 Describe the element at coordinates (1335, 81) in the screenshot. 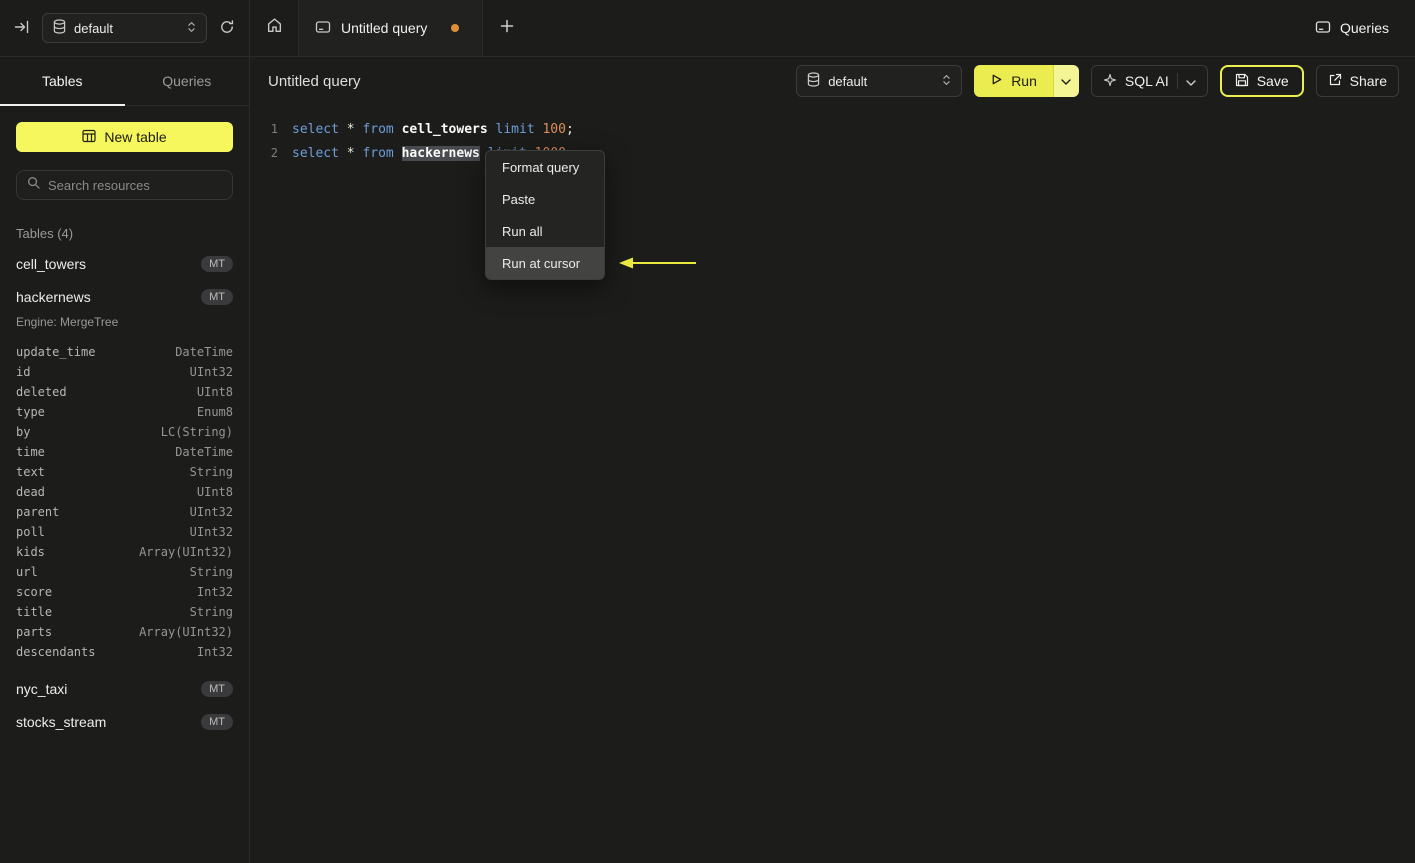

I see `share-icon` at that location.